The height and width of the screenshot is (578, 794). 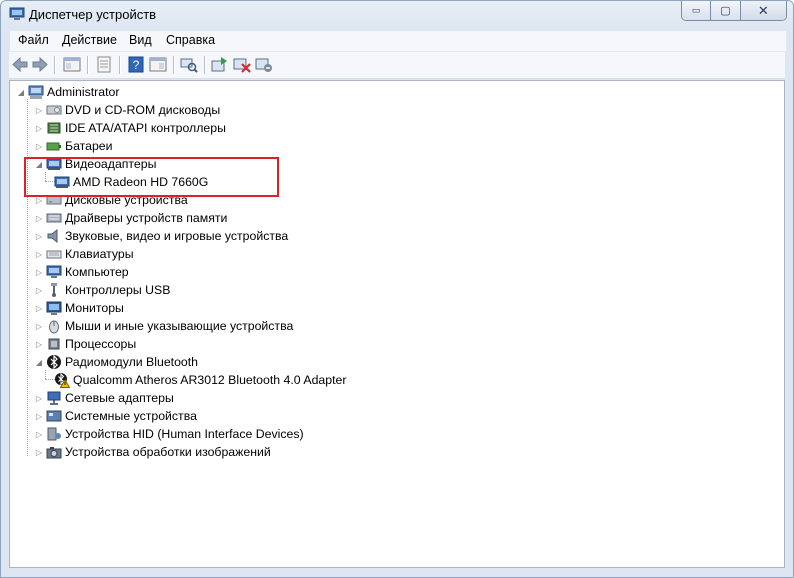 I want to click on menu-action: Действие, so click(x=89, y=40).